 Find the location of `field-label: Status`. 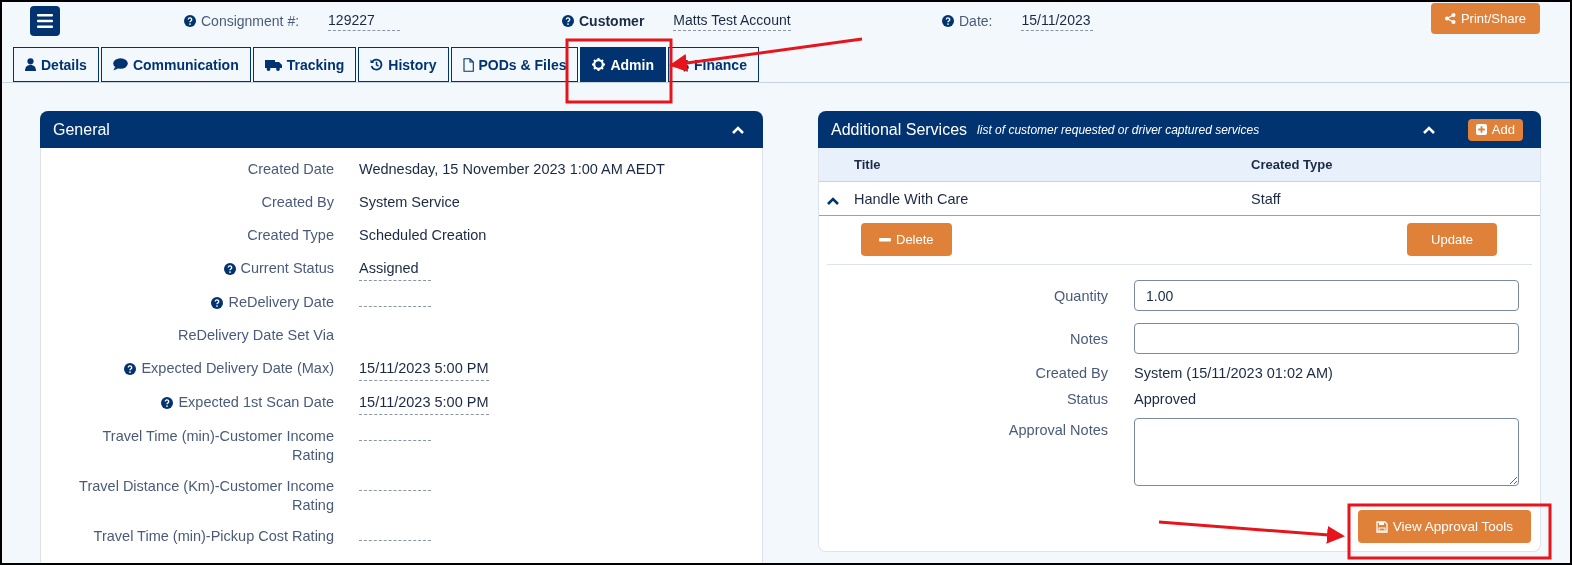

field-label: Status is located at coordinates (1086, 399).